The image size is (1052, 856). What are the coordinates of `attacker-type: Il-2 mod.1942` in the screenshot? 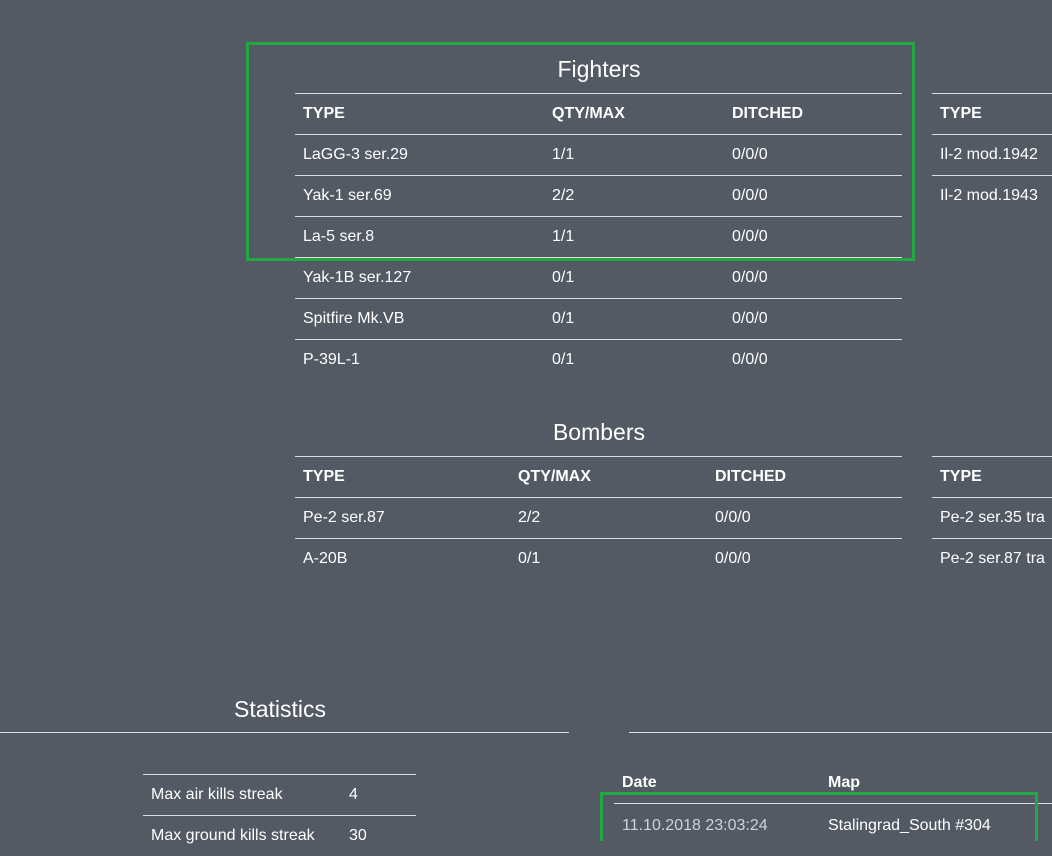 It's located at (992, 155).